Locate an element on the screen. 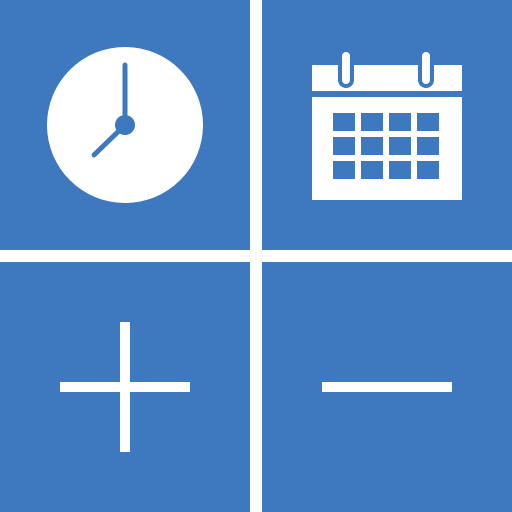 Image resolution: width=512 pixels, height=512 pixels. plus-icon is located at coordinates (125, 387).